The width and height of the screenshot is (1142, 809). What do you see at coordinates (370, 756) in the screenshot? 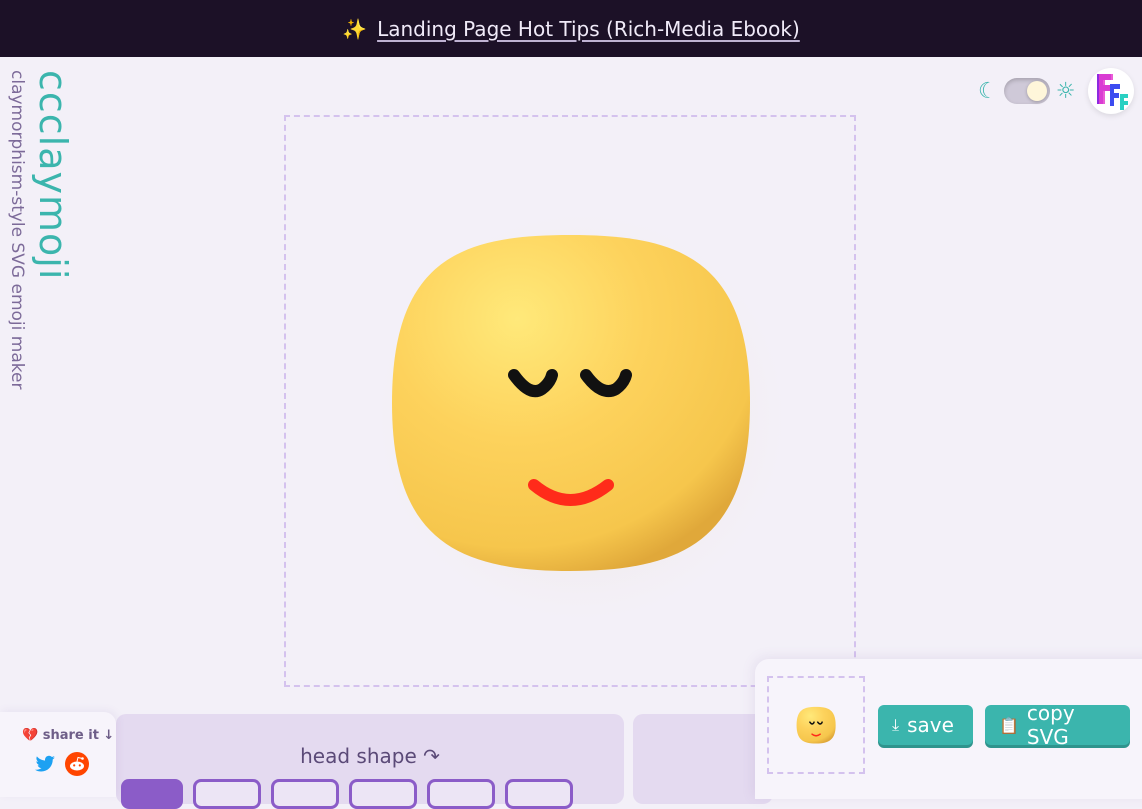
I see `head-shape-title: head shape ↷` at bounding box center [370, 756].